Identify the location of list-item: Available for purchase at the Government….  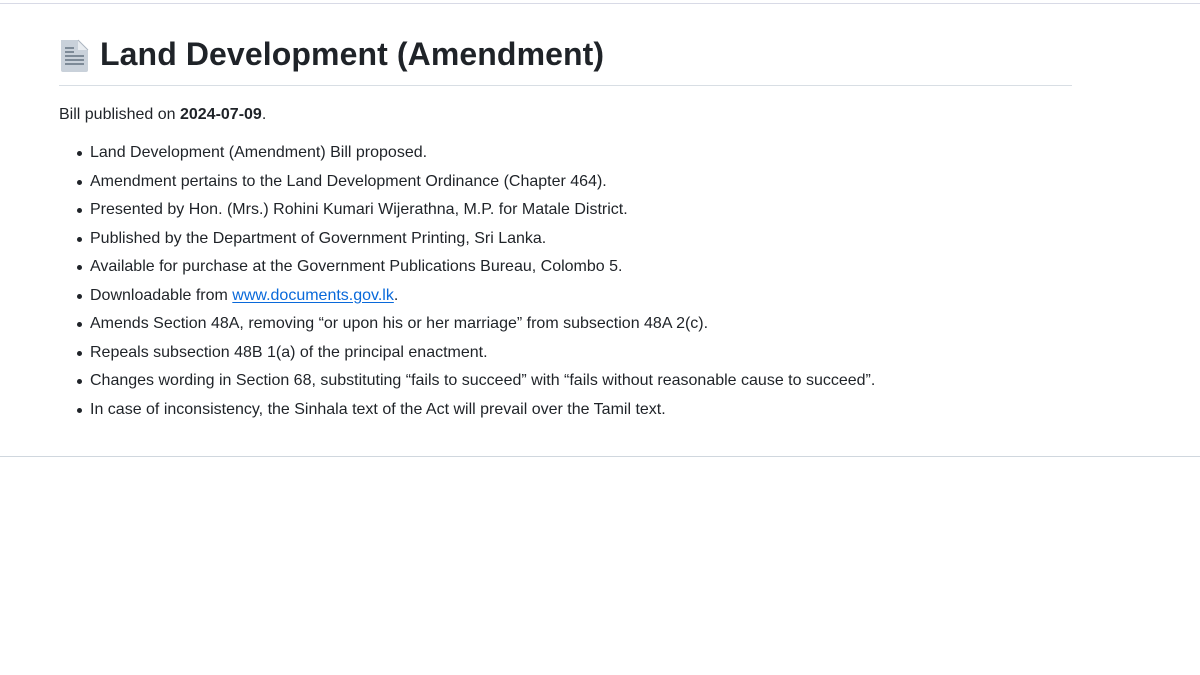
(565, 267).